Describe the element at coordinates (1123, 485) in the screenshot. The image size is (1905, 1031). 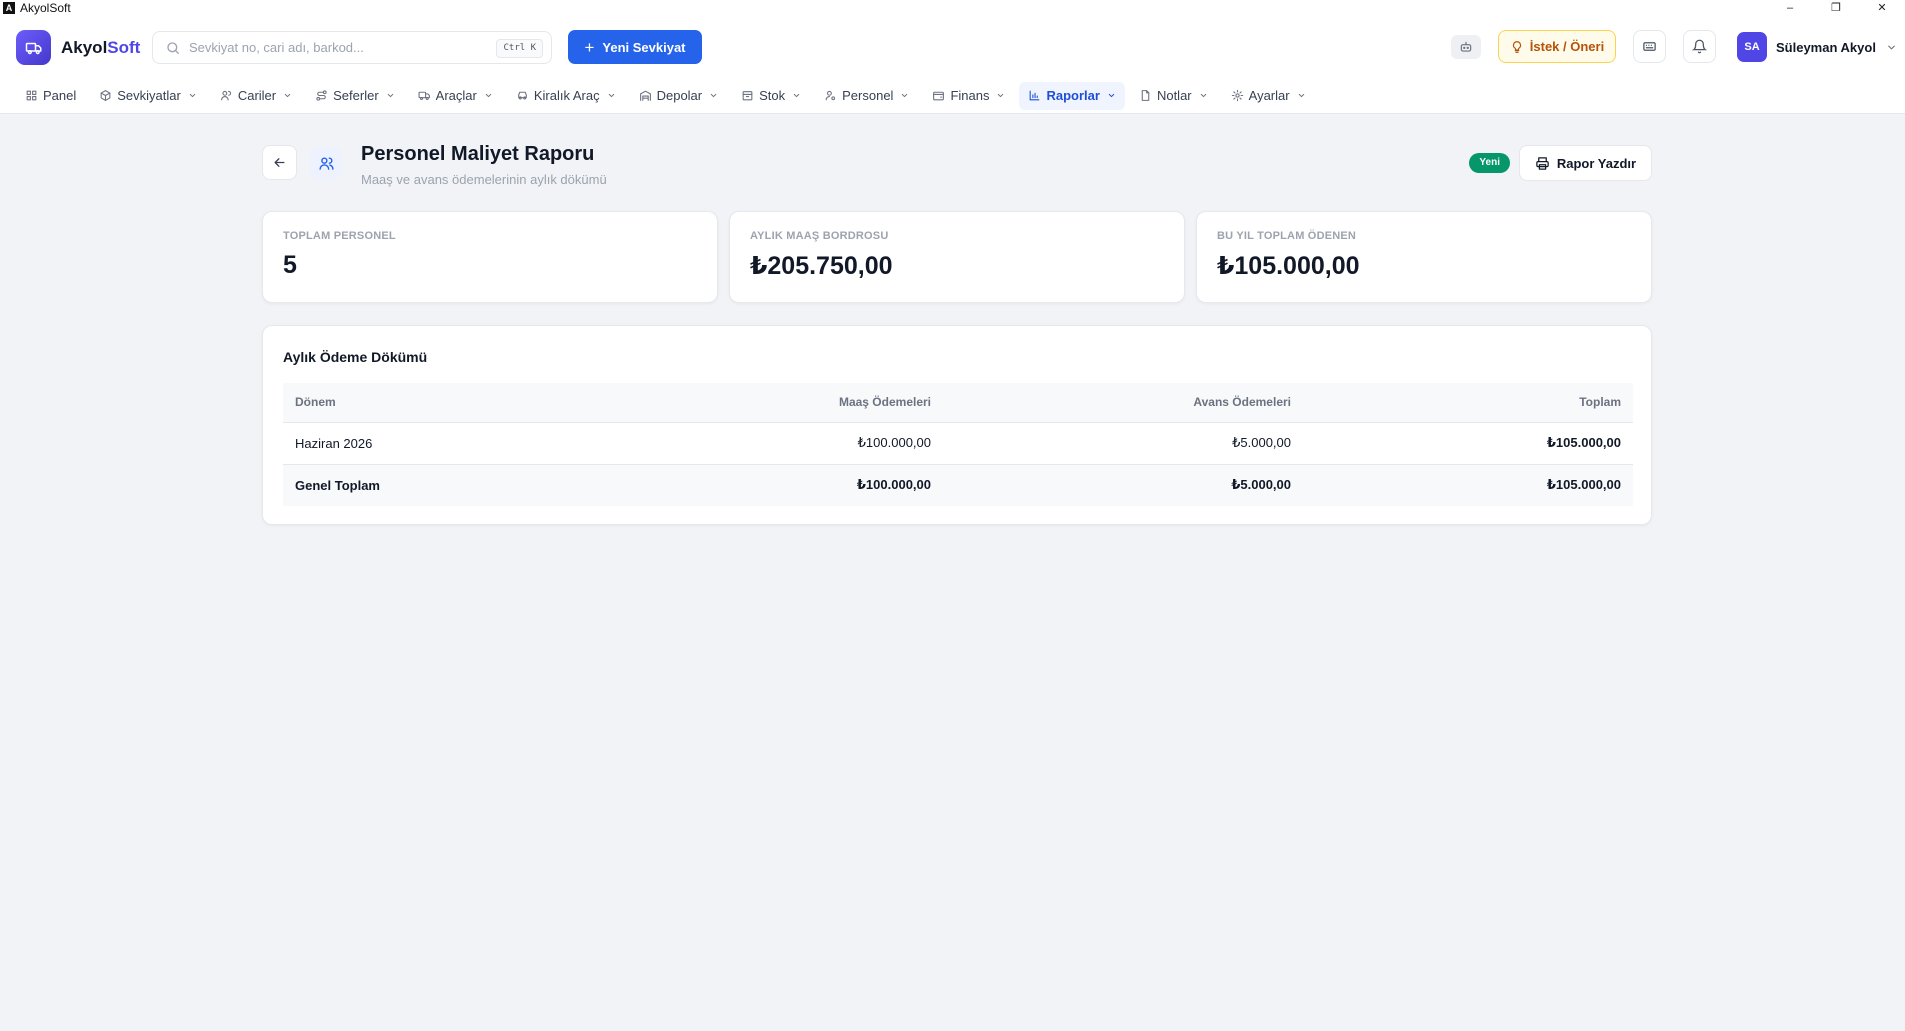
I see `cell-total-advance: ₺5.000,00` at that location.